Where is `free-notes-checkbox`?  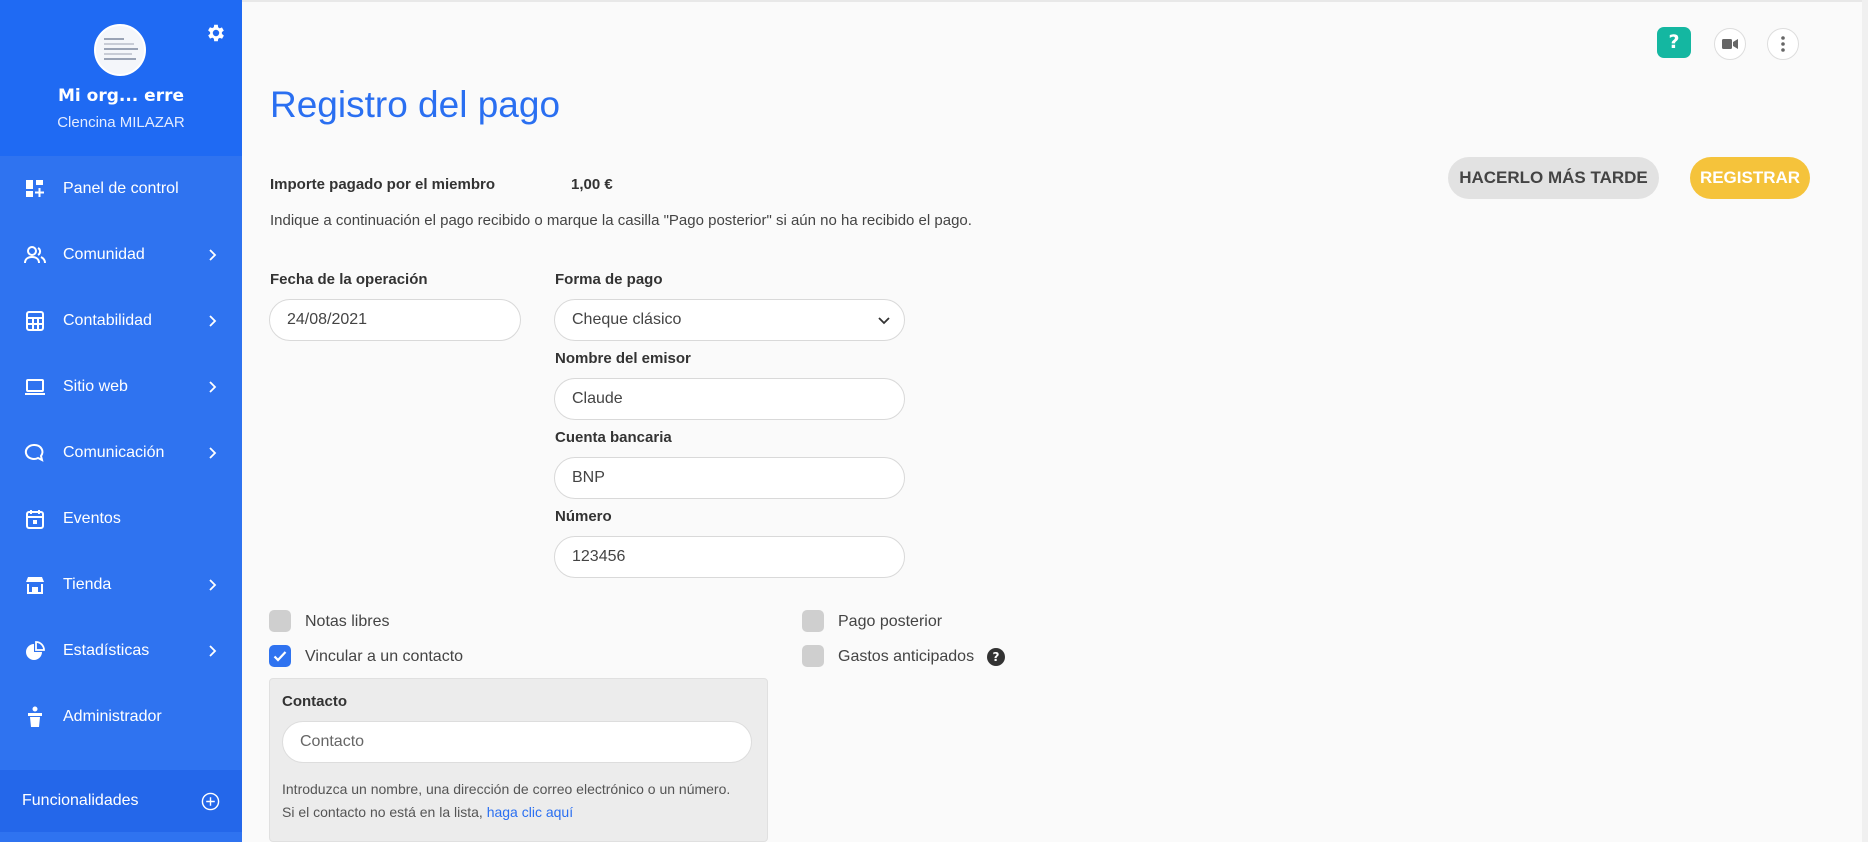
free-notes-checkbox is located at coordinates (280, 621).